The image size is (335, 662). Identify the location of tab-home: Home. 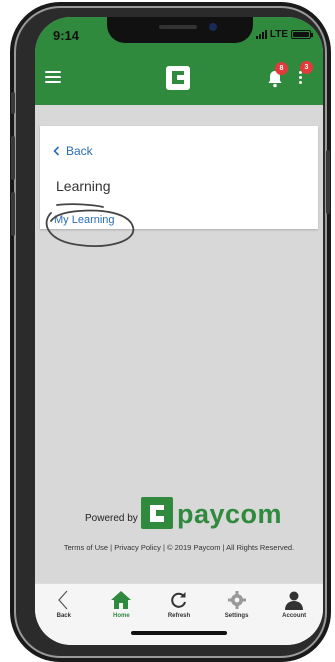
(121, 607).